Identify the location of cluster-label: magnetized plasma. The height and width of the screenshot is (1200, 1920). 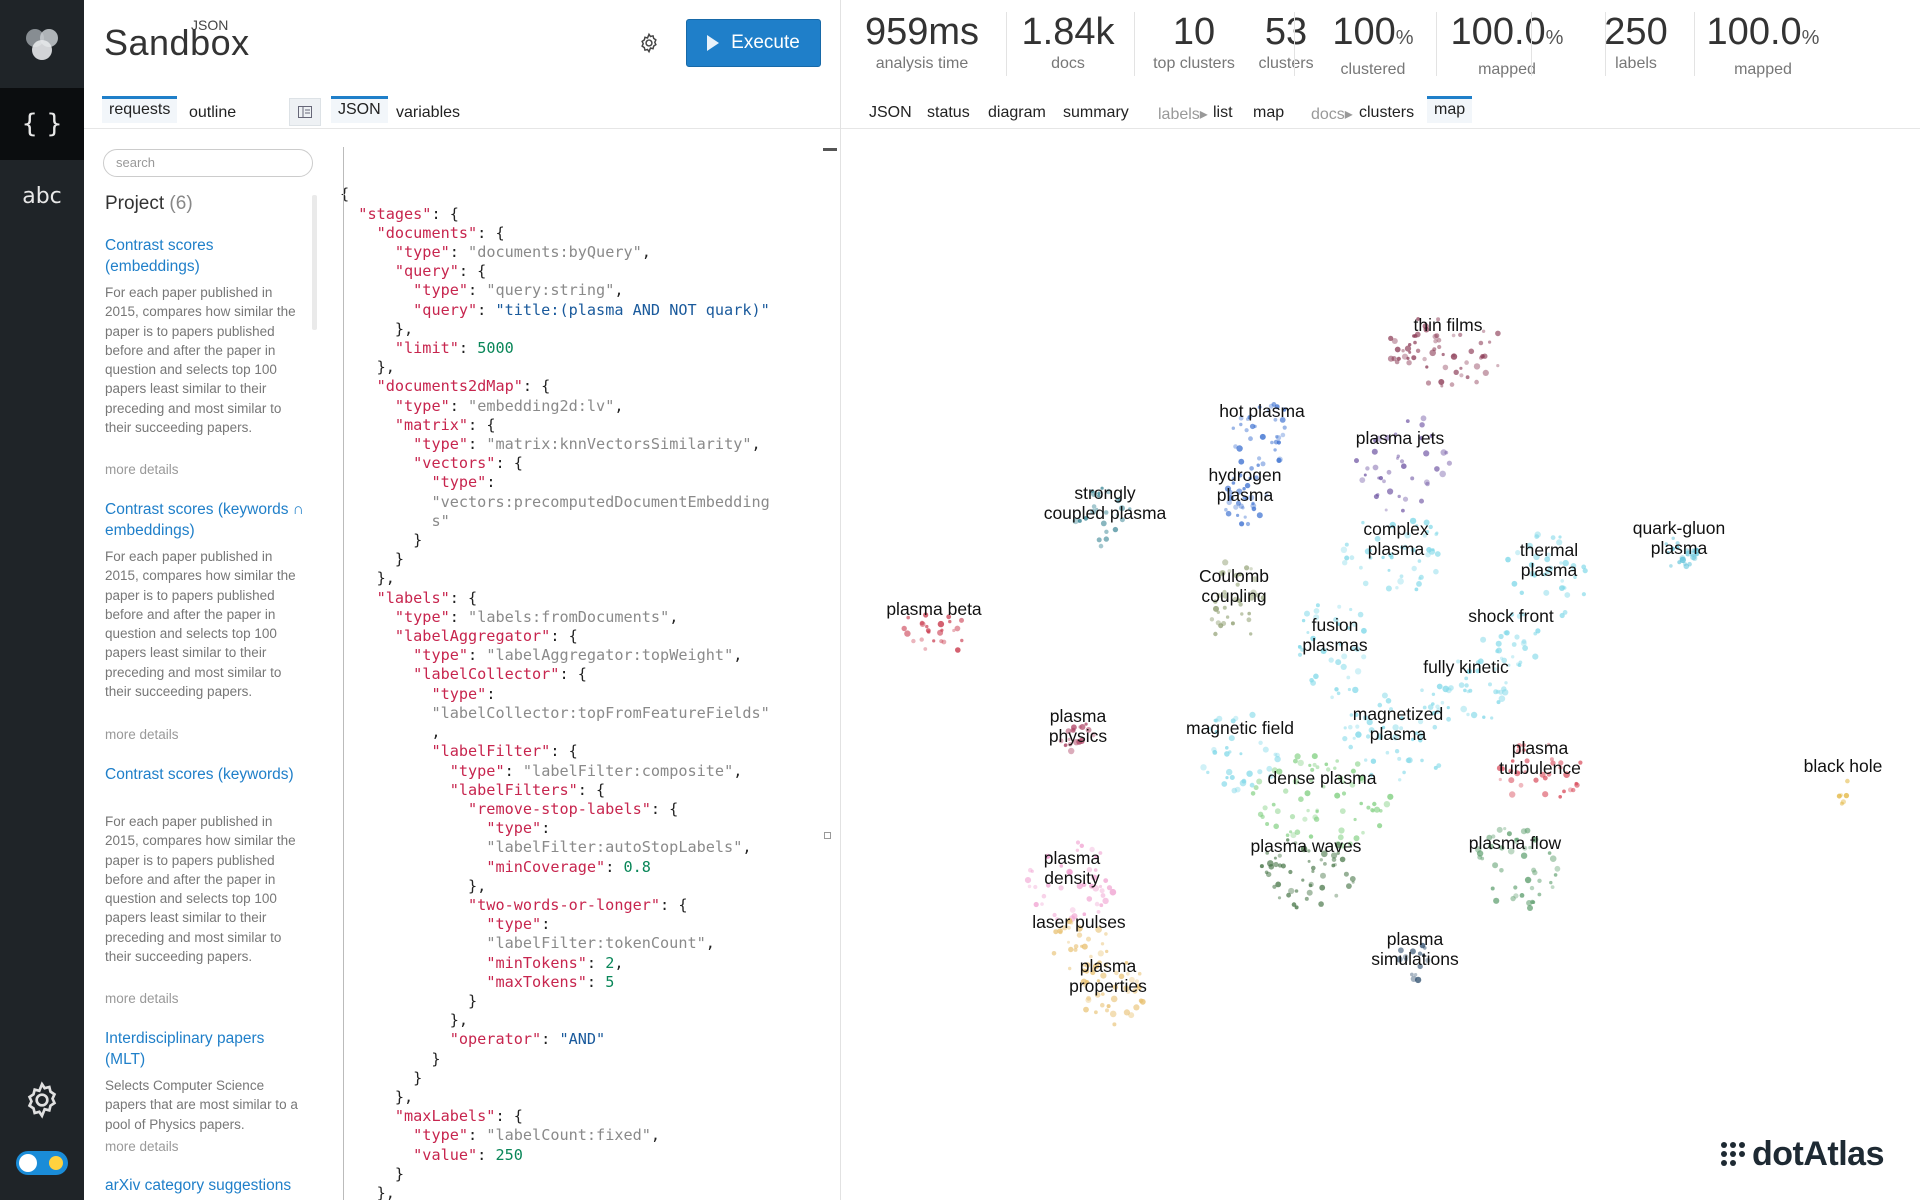
(1398, 724).